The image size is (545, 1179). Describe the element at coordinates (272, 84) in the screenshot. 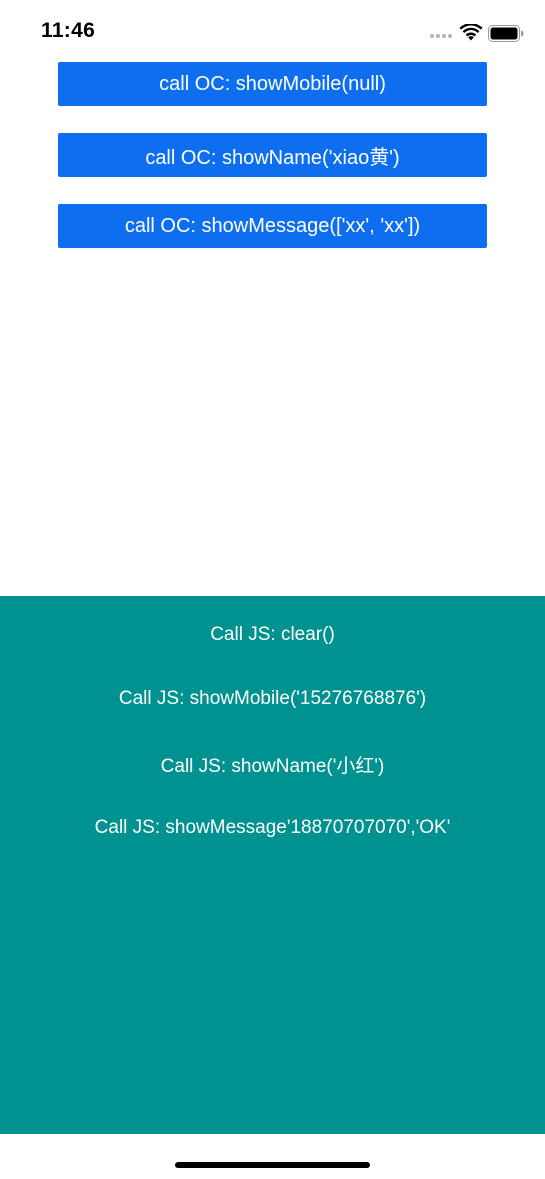

I see `call-oc-show-mobile-button: call OC: showMobile(null)` at that location.